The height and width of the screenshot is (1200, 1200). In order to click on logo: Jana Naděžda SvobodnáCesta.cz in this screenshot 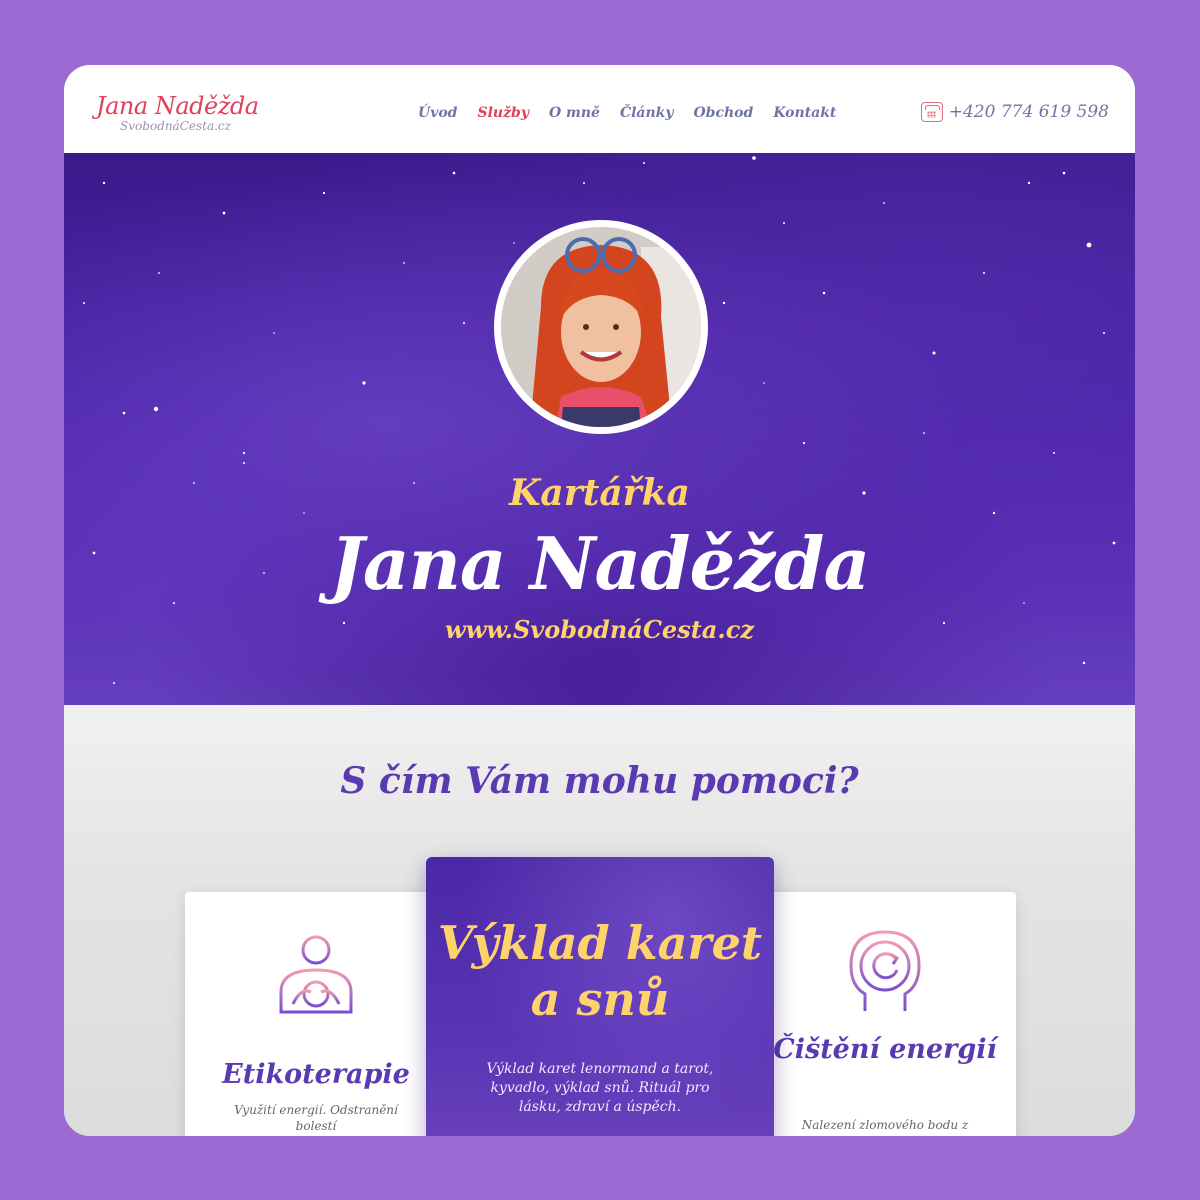, I will do `click(177, 113)`.